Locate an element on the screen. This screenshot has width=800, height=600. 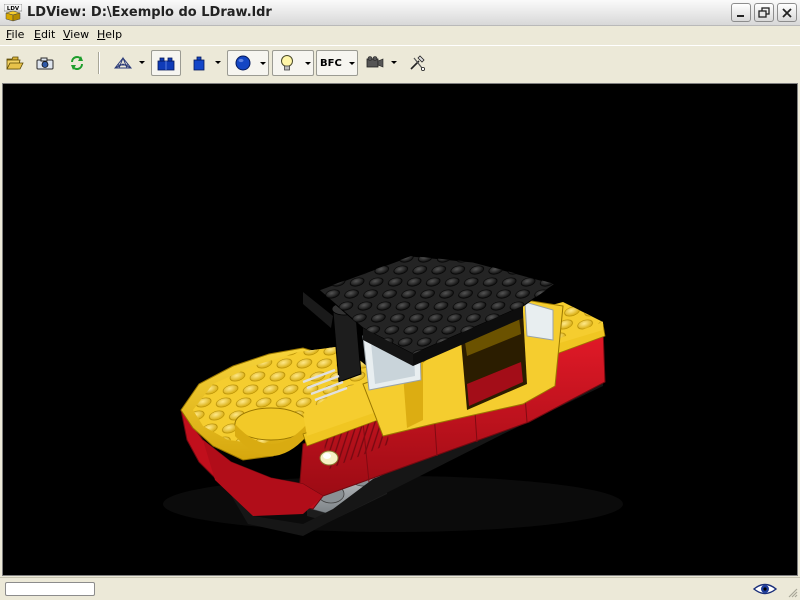
toolbar-separator is located at coordinates (99, 63).